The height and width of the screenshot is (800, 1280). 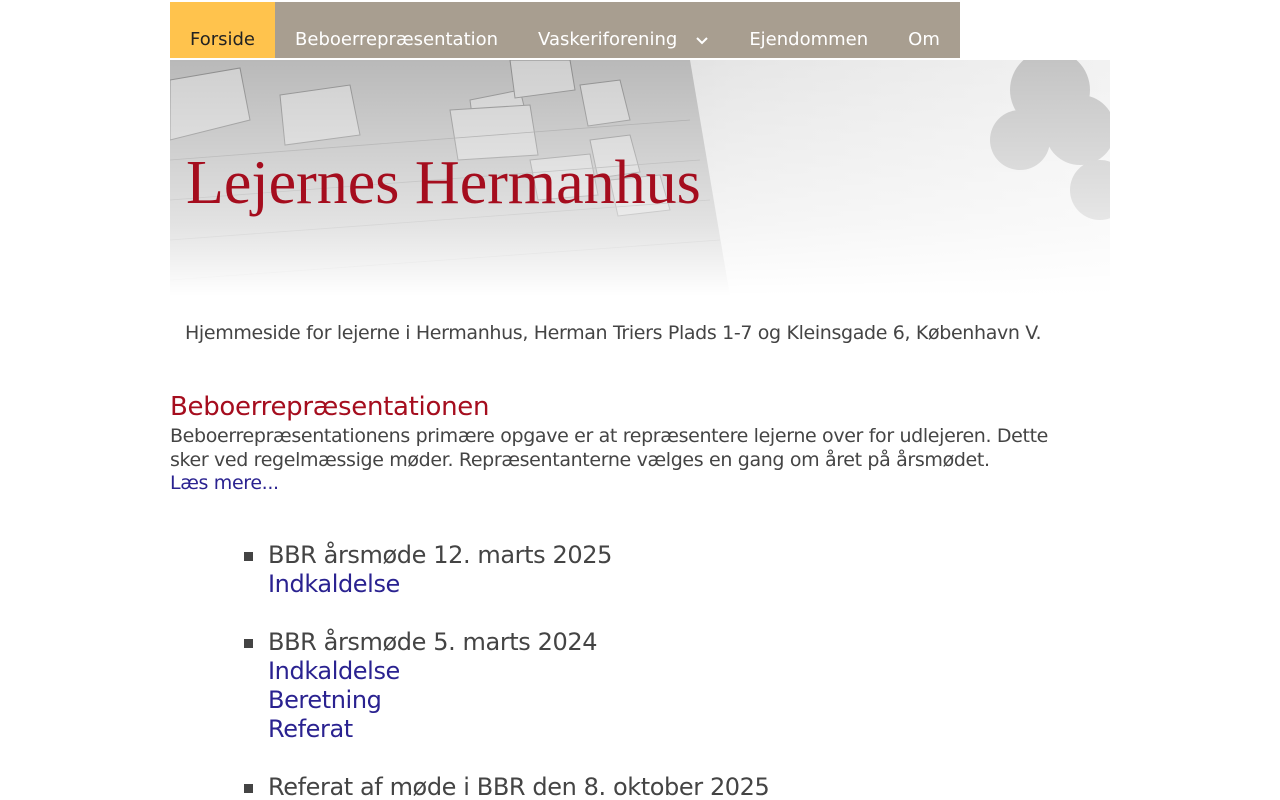 What do you see at coordinates (608, 39) in the screenshot?
I see `nav-item-label: Vaskeriforening` at bounding box center [608, 39].